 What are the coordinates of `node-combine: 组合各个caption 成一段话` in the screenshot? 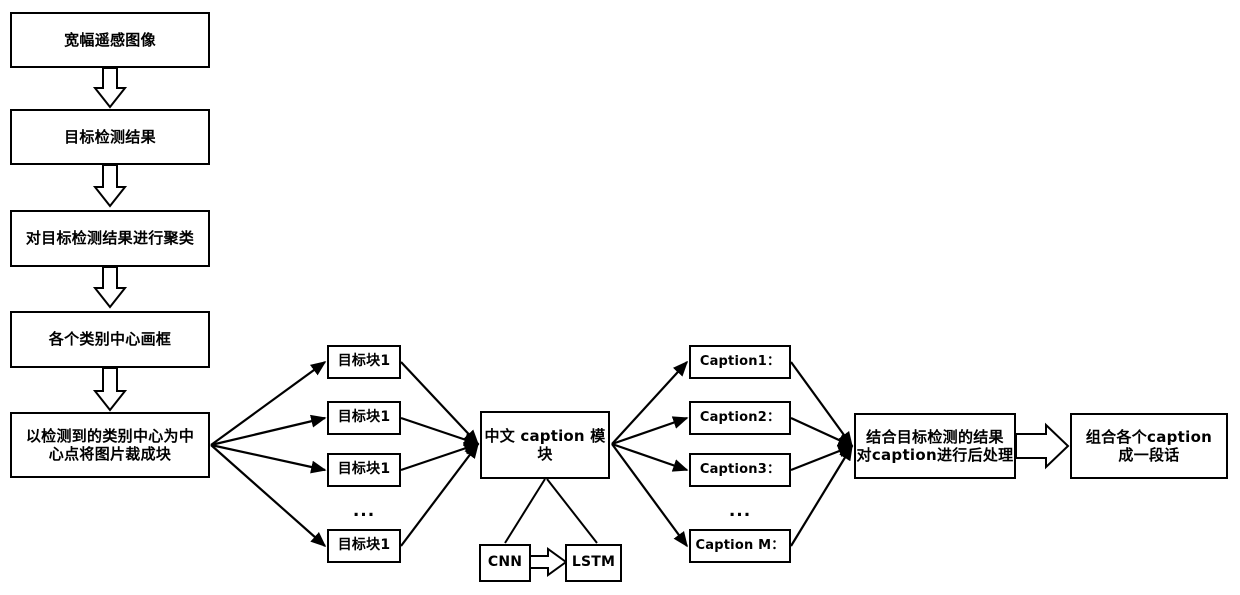 It's located at (1149, 446).